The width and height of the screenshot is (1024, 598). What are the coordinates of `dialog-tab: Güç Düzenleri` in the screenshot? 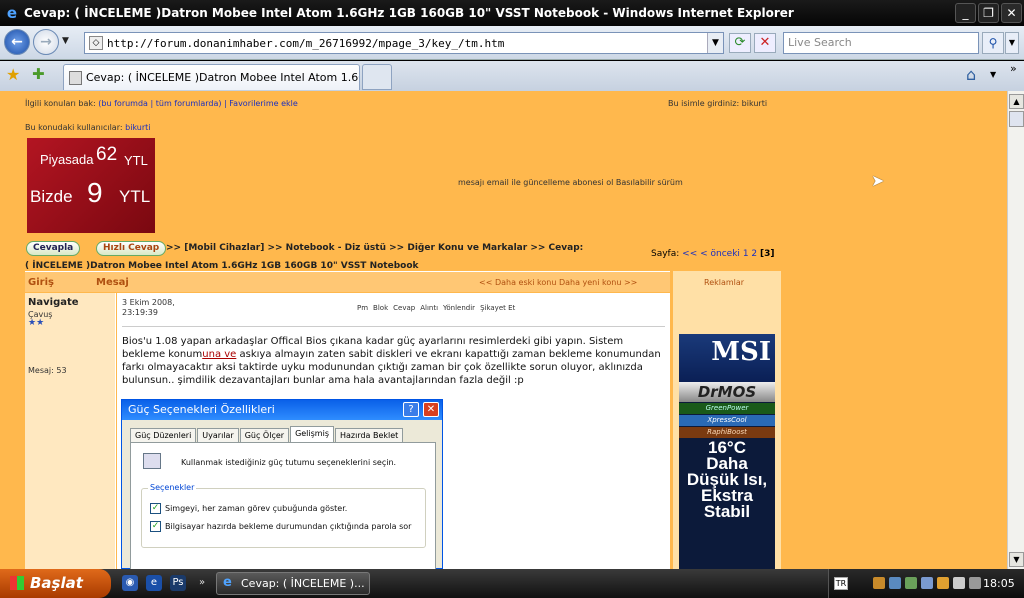 It's located at (163, 435).